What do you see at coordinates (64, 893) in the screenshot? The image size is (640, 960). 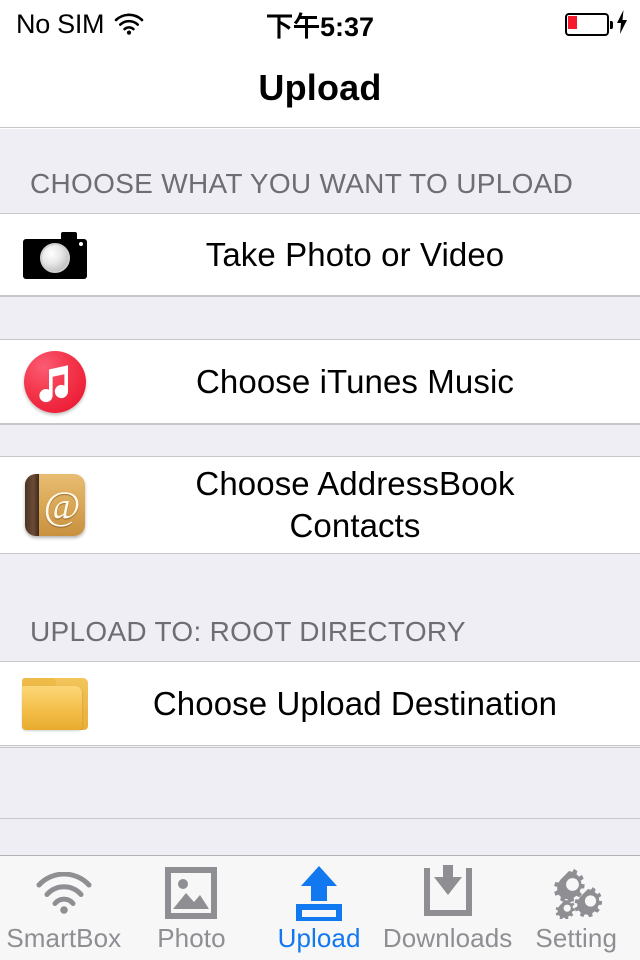 I see `wifi-icon` at bounding box center [64, 893].